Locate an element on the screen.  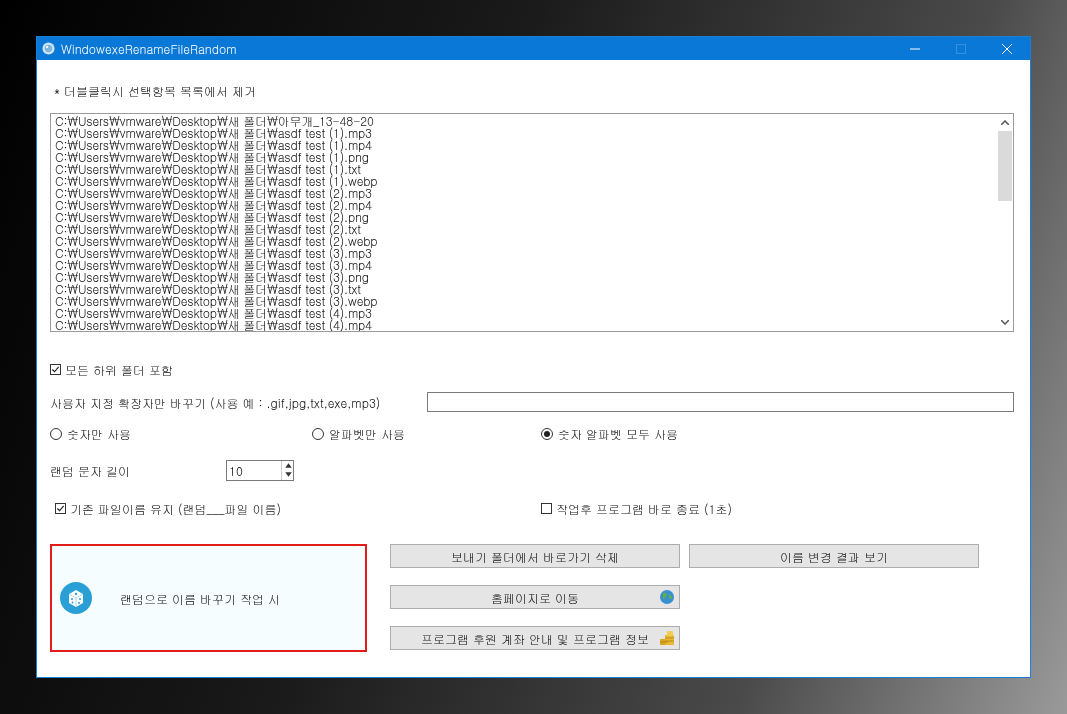
app-icon is located at coordinates (48, 48).